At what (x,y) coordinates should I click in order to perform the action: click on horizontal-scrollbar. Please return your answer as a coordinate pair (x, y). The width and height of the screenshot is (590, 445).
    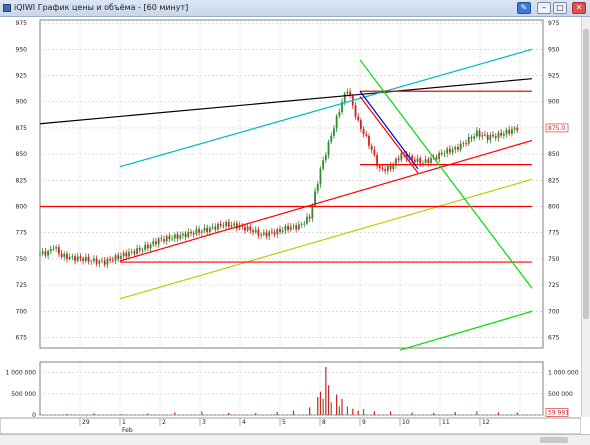
    Looking at the image, I should click on (295, 439).